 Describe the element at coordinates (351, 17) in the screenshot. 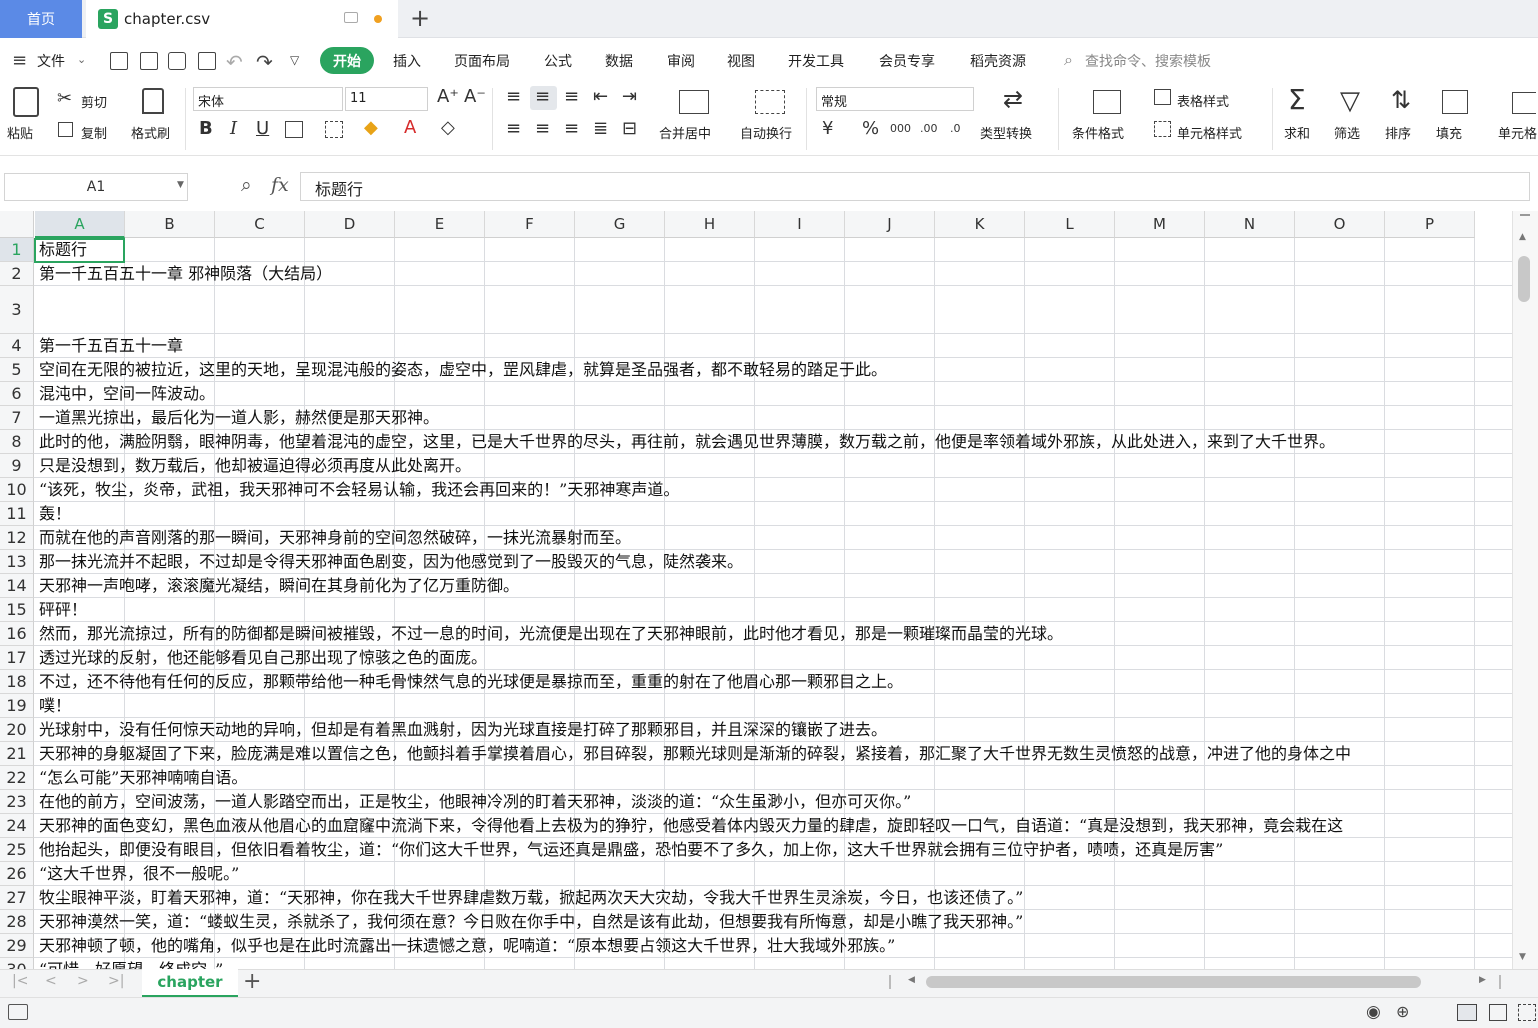

I see `monitor-icon` at that location.